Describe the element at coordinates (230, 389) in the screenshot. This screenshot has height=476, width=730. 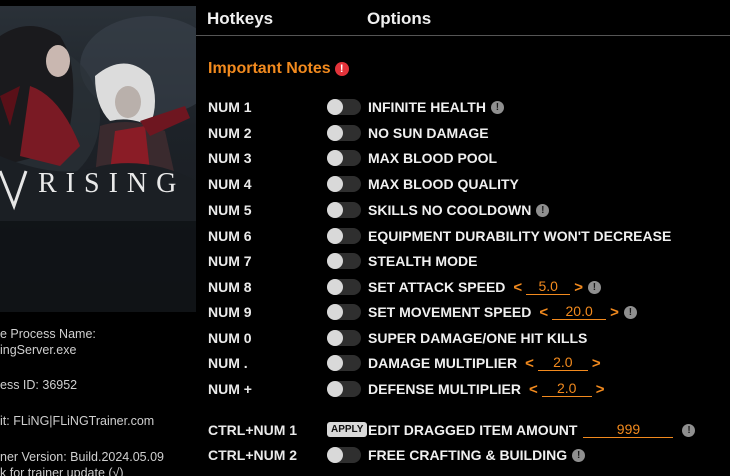
I see `hotkey-label: NUM +` at that location.